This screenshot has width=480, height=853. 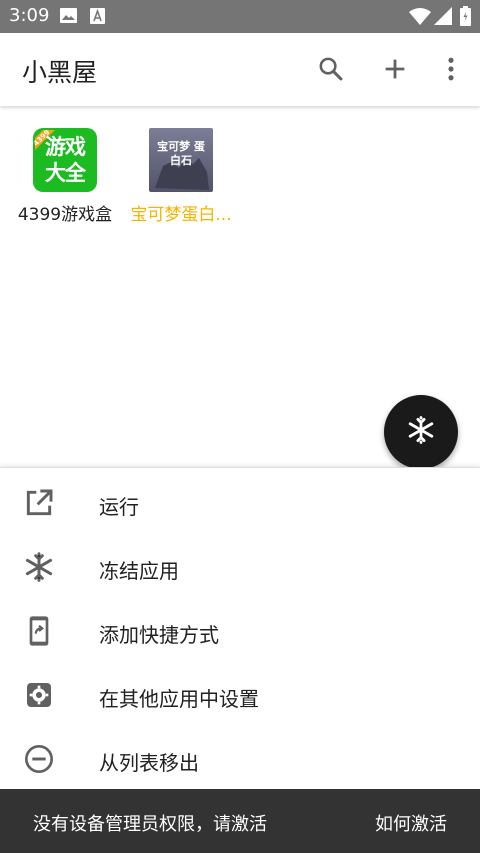 What do you see at coordinates (465, 18) in the screenshot?
I see `battery-charging-icon` at bounding box center [465, 18].